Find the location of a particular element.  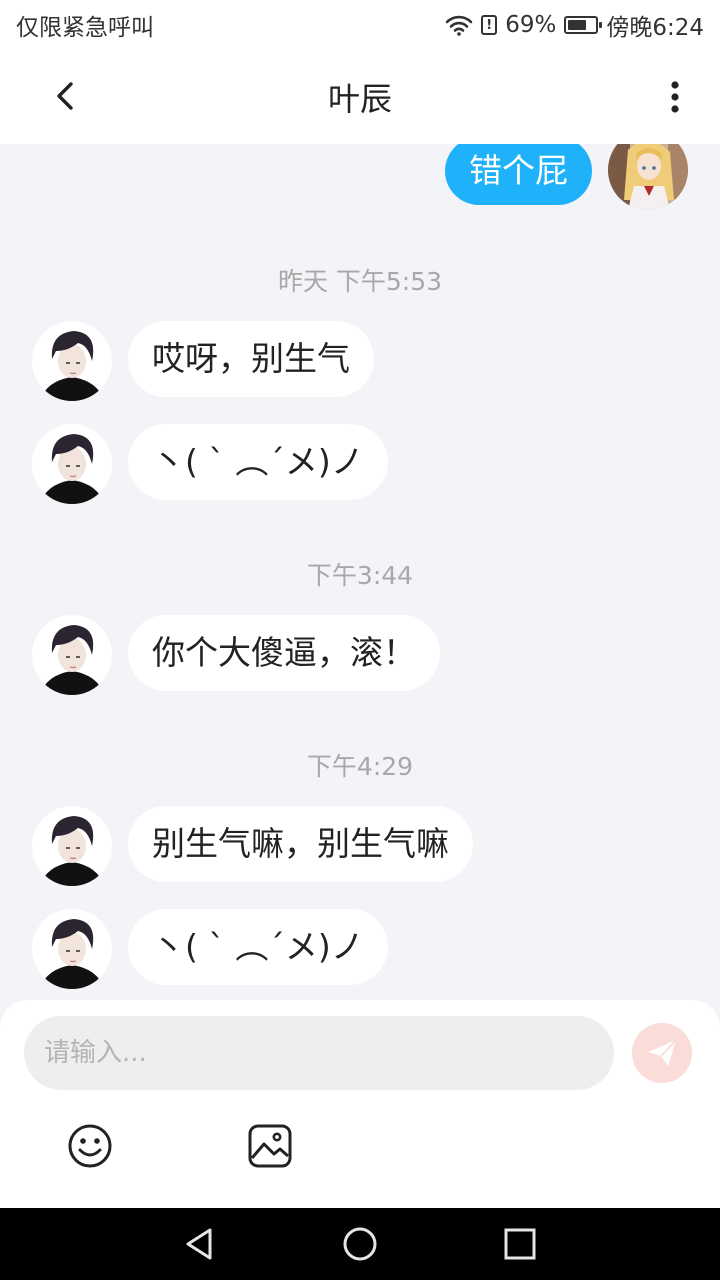

timestamp: 昨天 下午5:53 is located at coordinates (360, 281).